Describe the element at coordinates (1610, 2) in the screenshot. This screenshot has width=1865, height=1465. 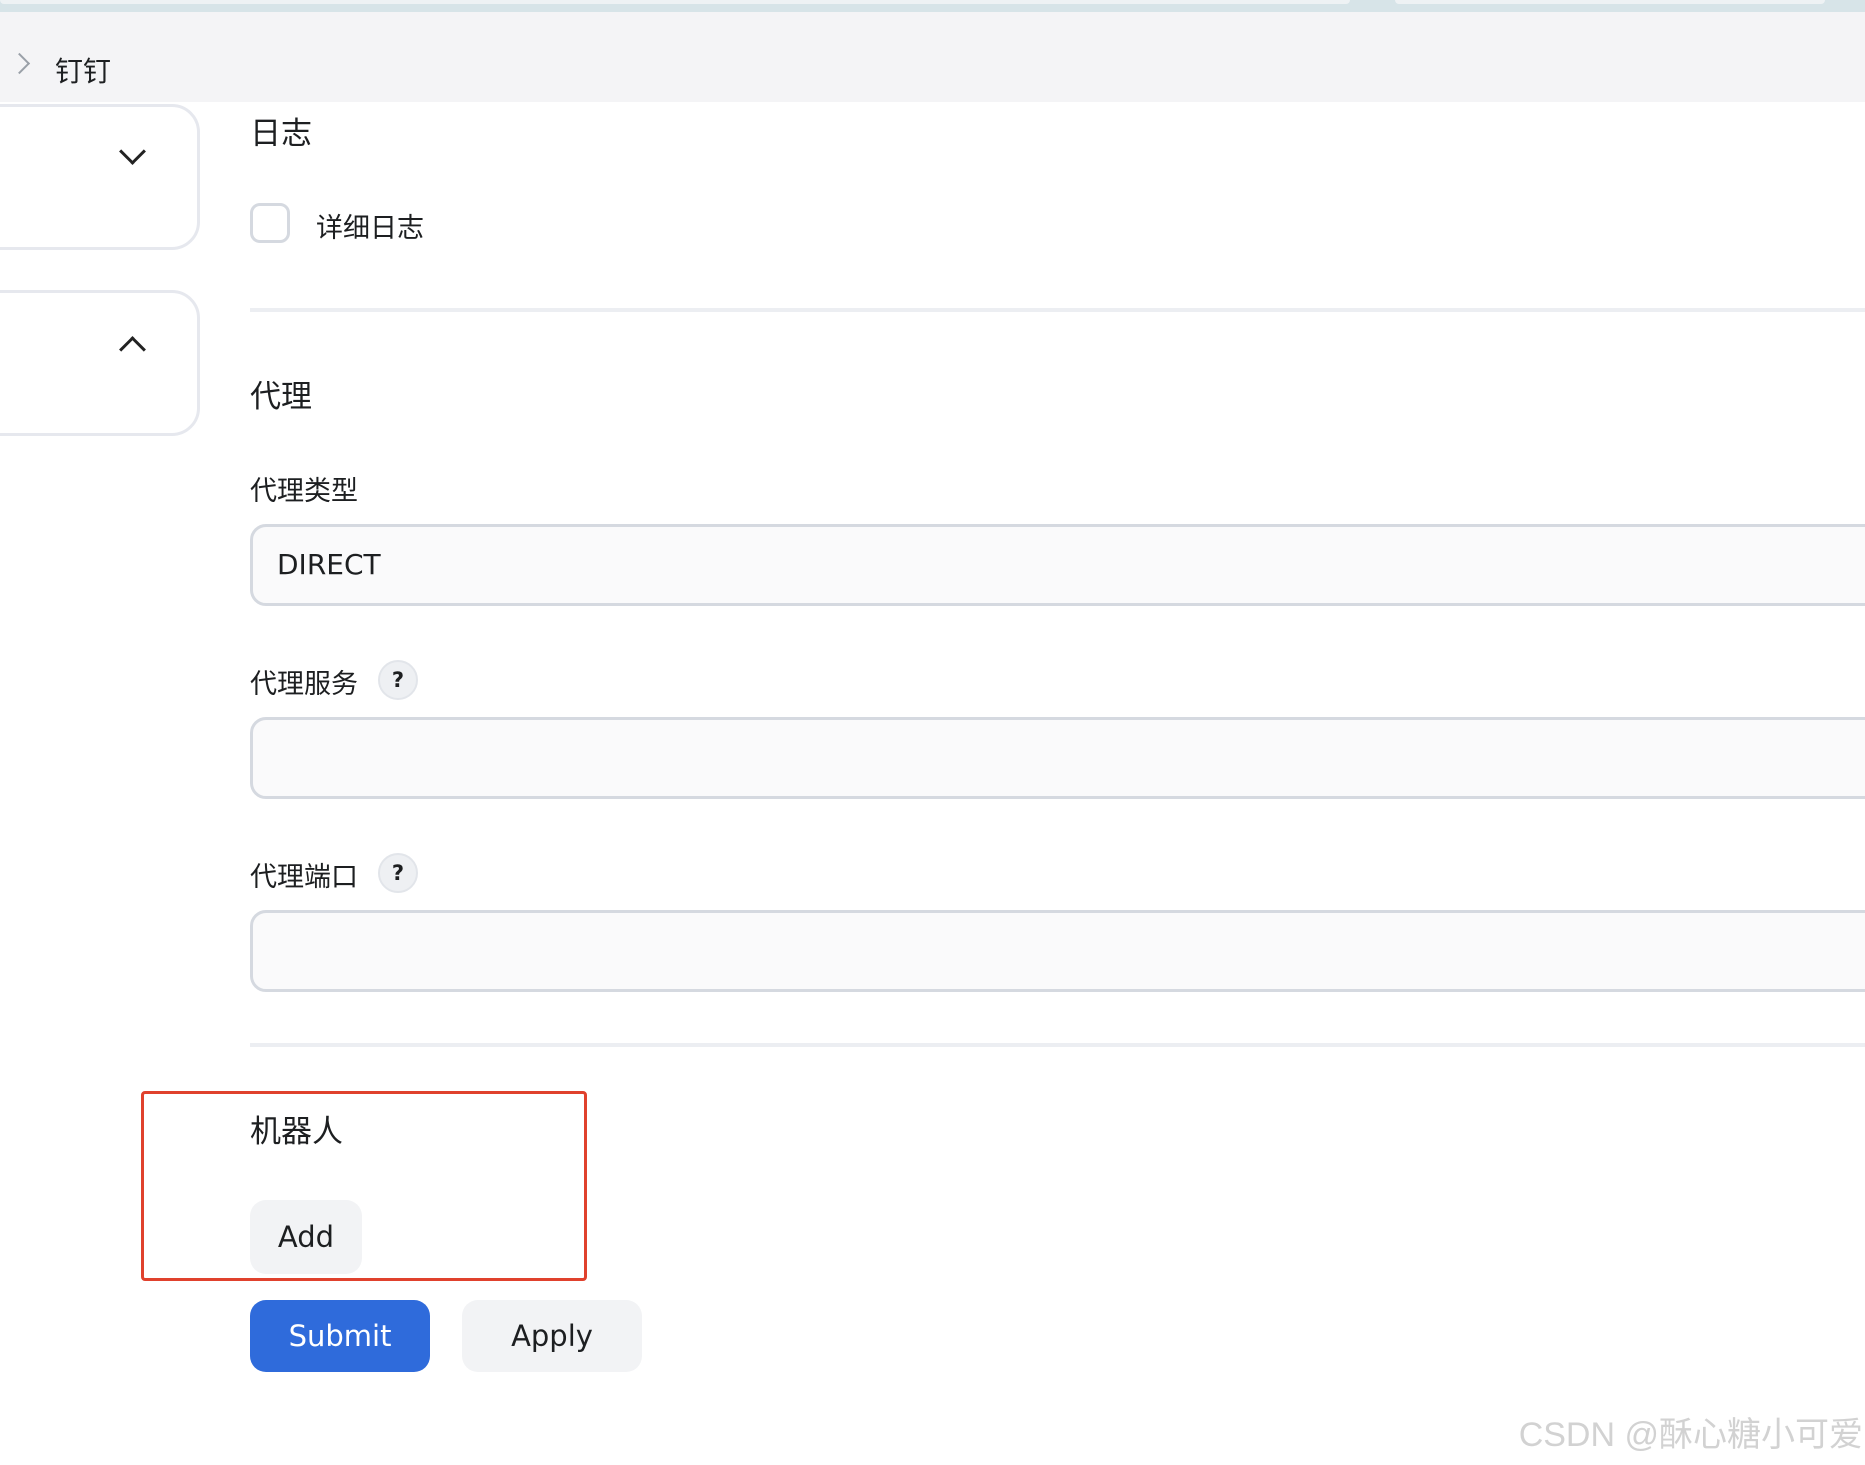
I see `search-bar-edge` at that location.